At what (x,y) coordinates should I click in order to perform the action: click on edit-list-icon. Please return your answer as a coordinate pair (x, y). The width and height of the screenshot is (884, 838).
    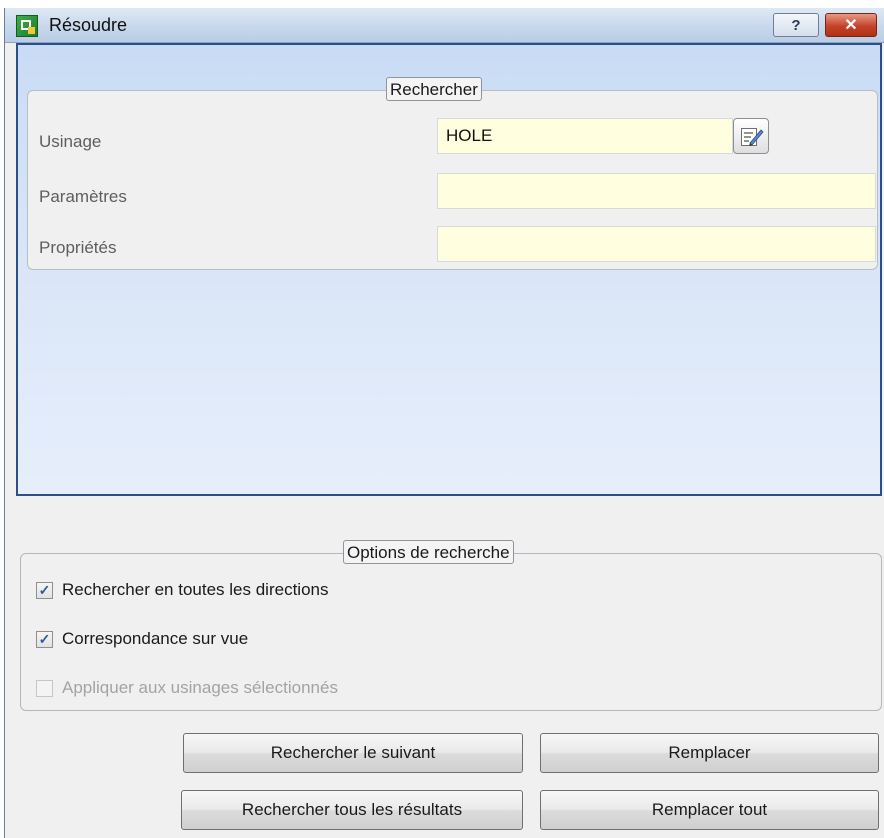
    Looking at the image, I should click on (752, 137).